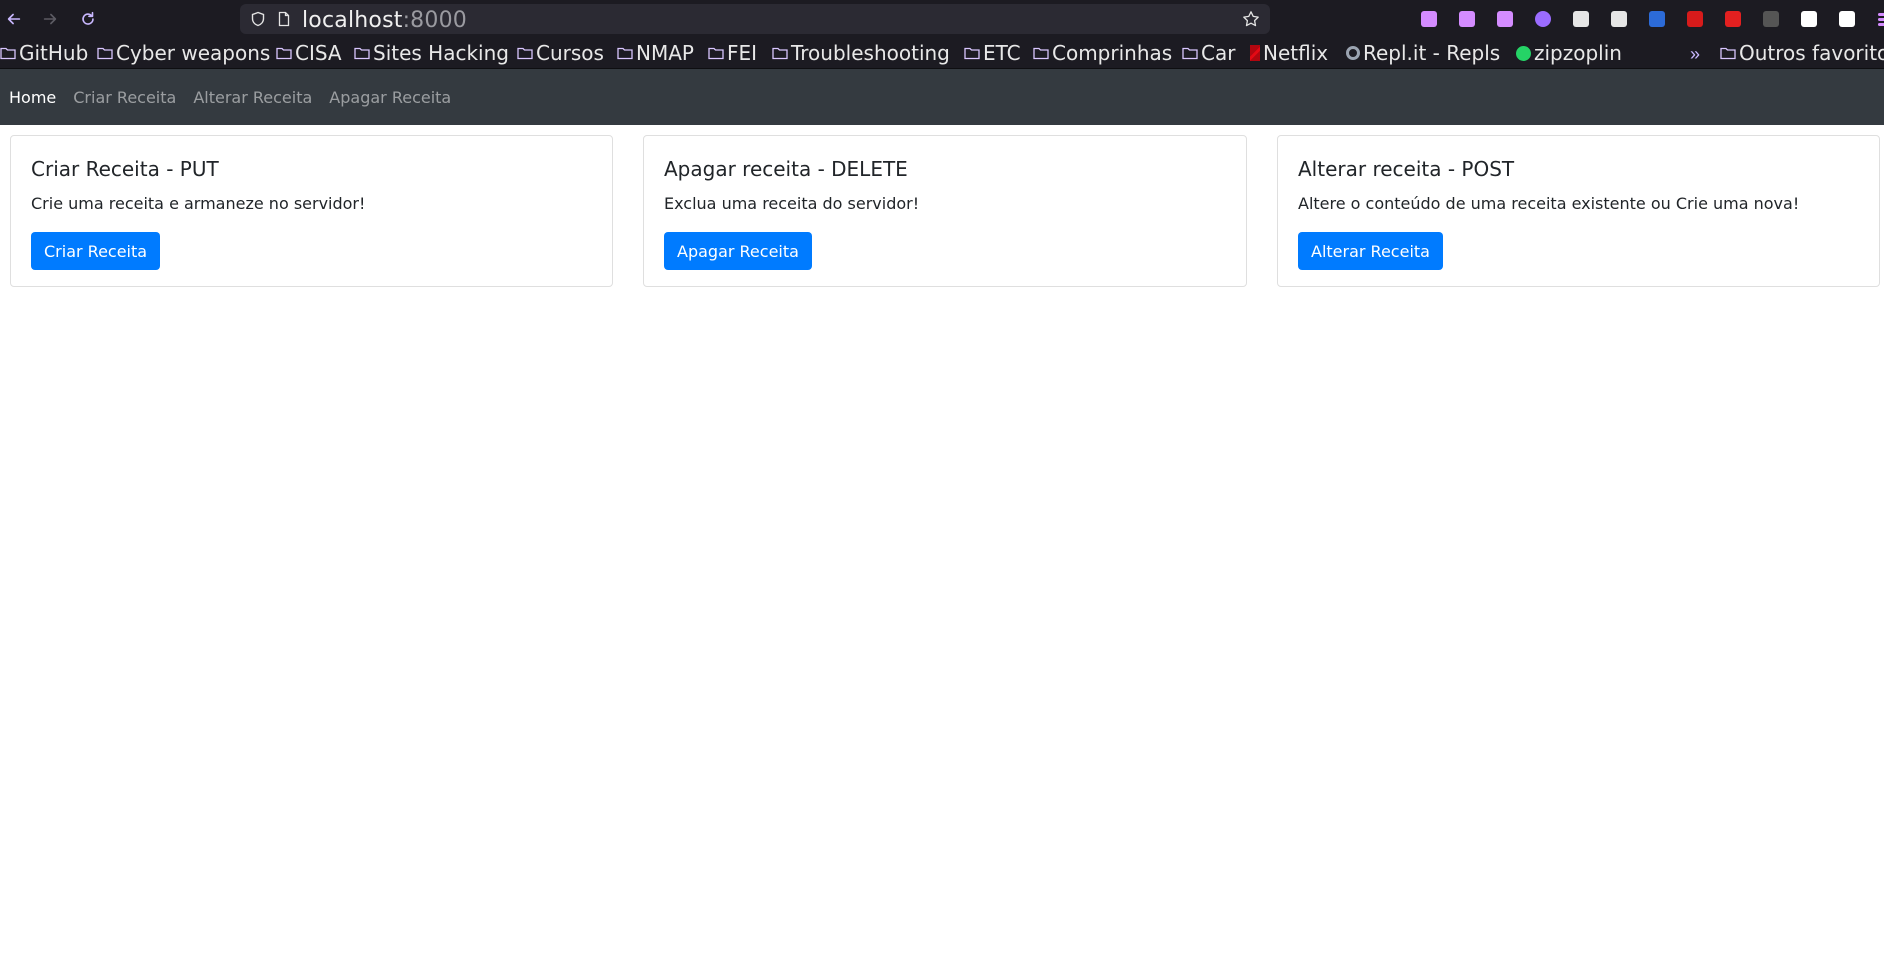 The height and width of the screenshot is (968, 1884). I want to click on netflix-icon, so click(1255, 53).